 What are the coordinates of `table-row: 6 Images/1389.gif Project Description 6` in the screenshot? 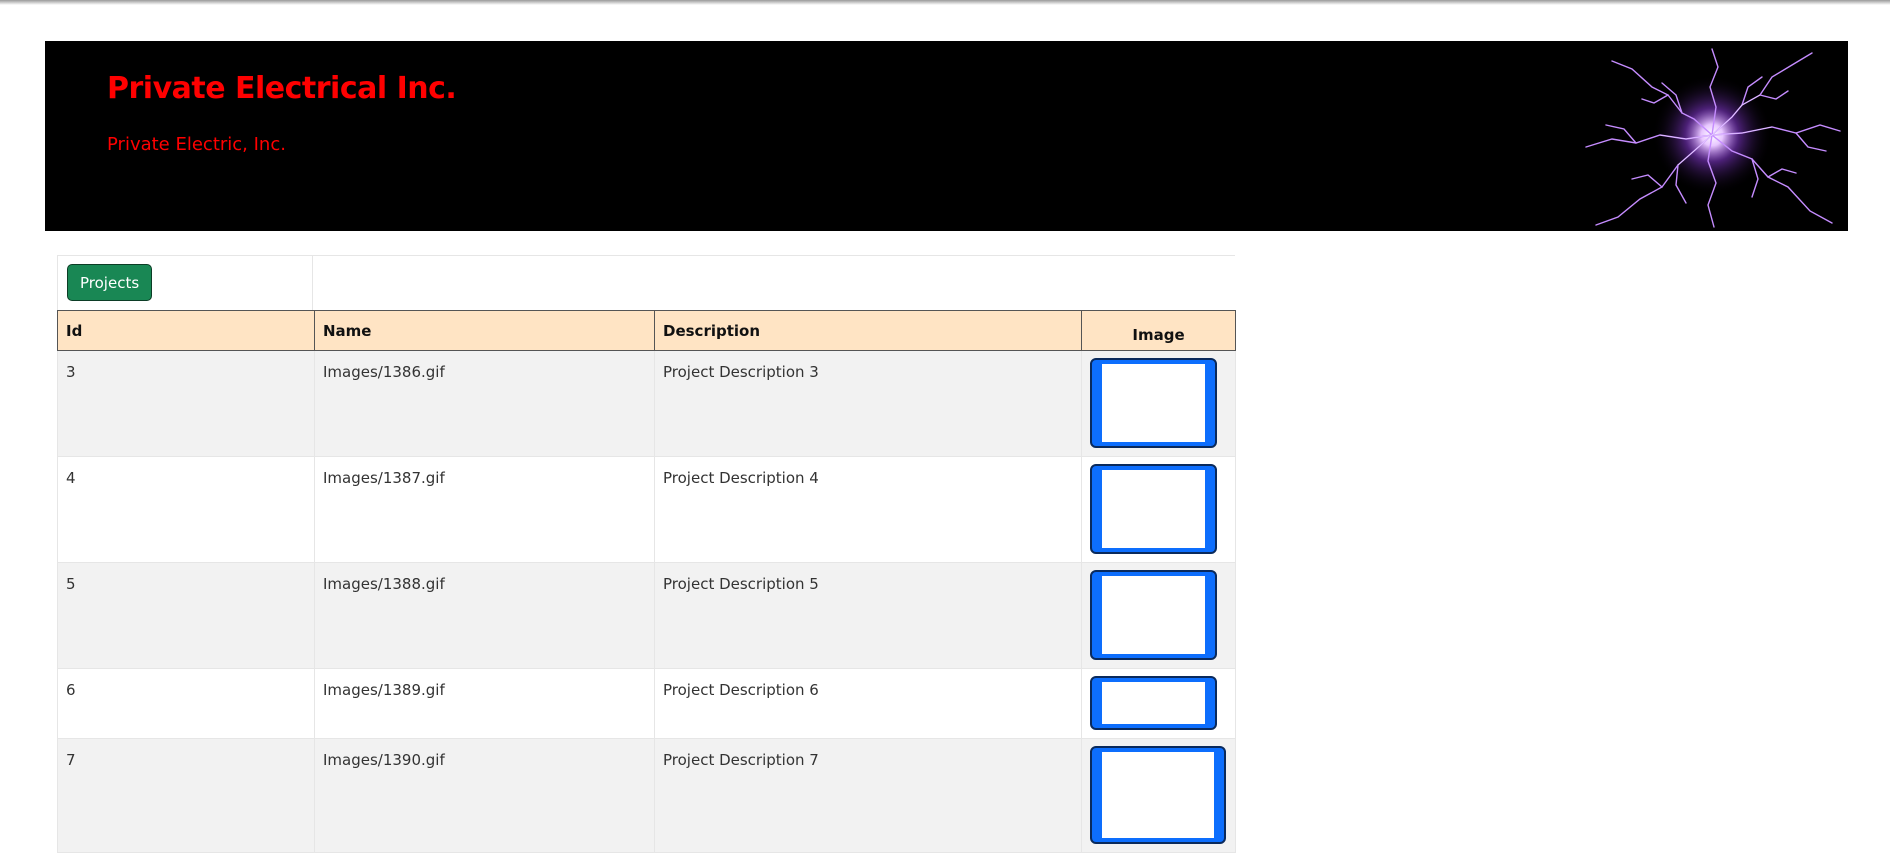 It's located at (646, 703).